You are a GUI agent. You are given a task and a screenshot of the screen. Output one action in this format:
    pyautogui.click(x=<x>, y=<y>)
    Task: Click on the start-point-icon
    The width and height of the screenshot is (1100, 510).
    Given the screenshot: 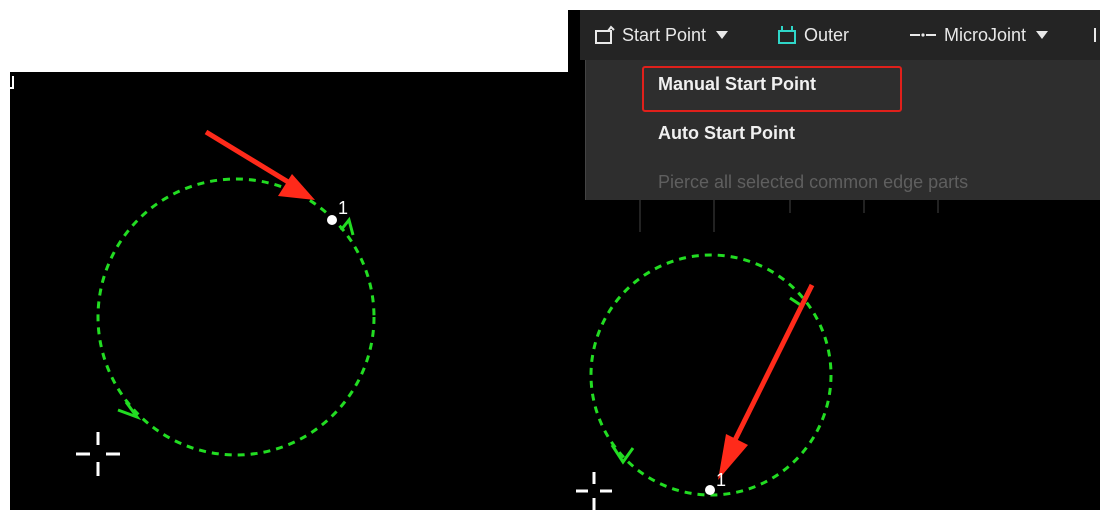 What is the action you would take?
    pyautogui.click(x=605, y=34)
    